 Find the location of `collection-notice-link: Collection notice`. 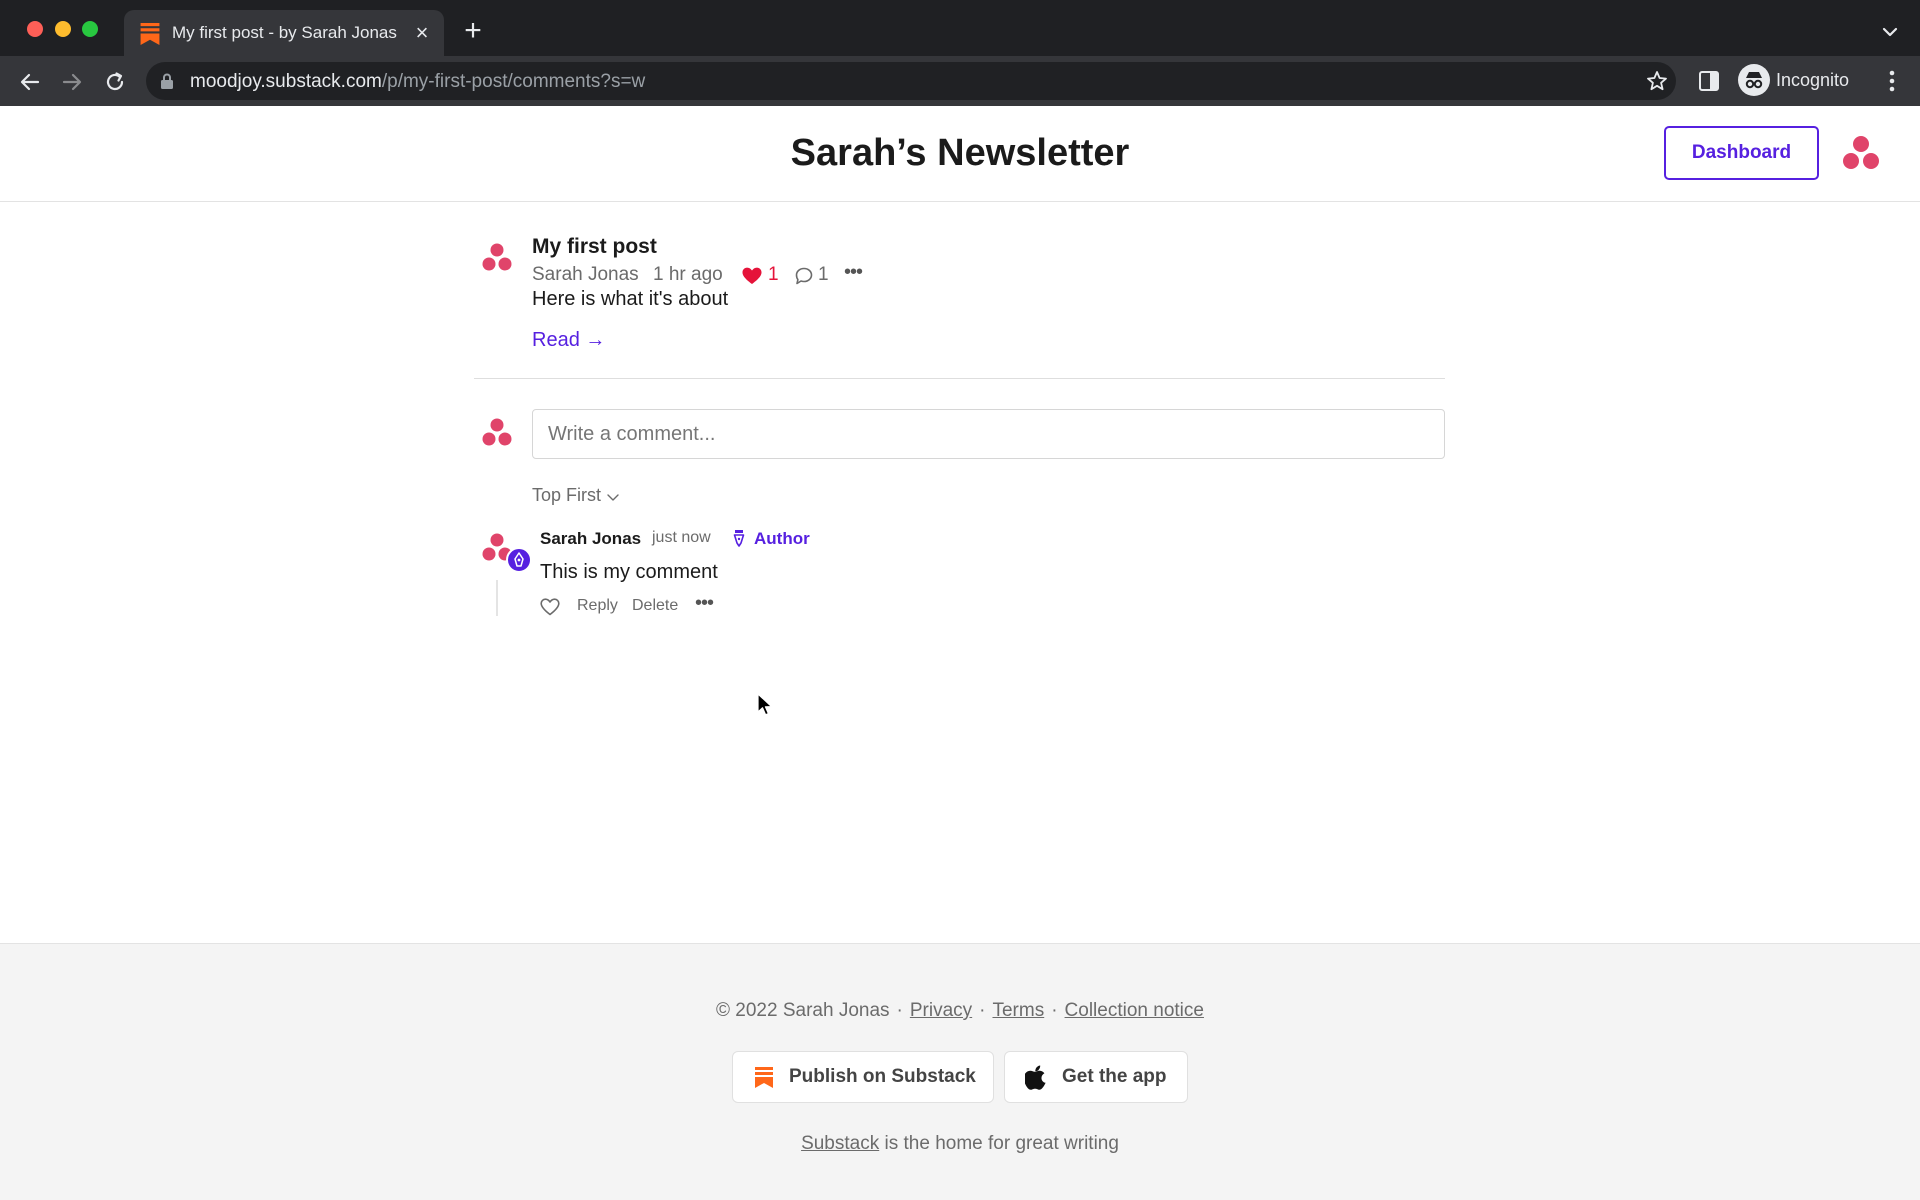

collection-notice-link: Collection notice is located at coordinates (1134, 1010).